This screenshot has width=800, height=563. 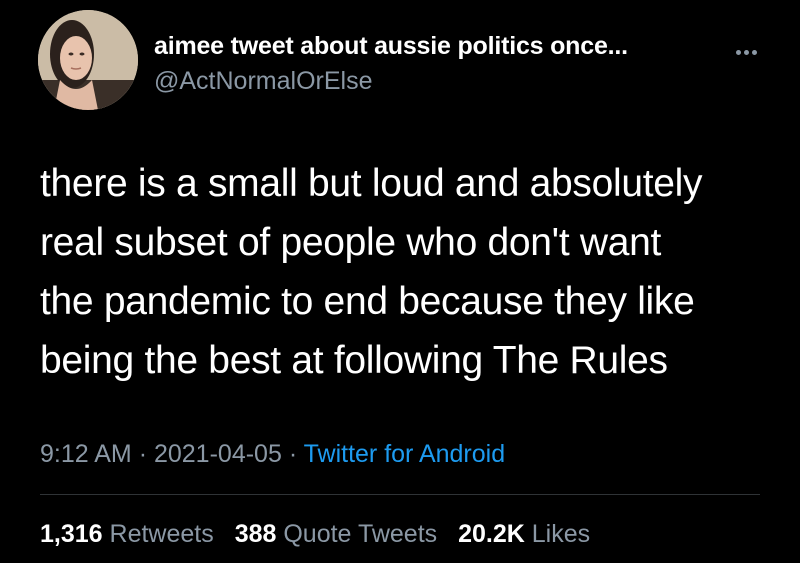 I want to click on tweet-text-line: being the best at following The Rules, so click(x=354, y=360).